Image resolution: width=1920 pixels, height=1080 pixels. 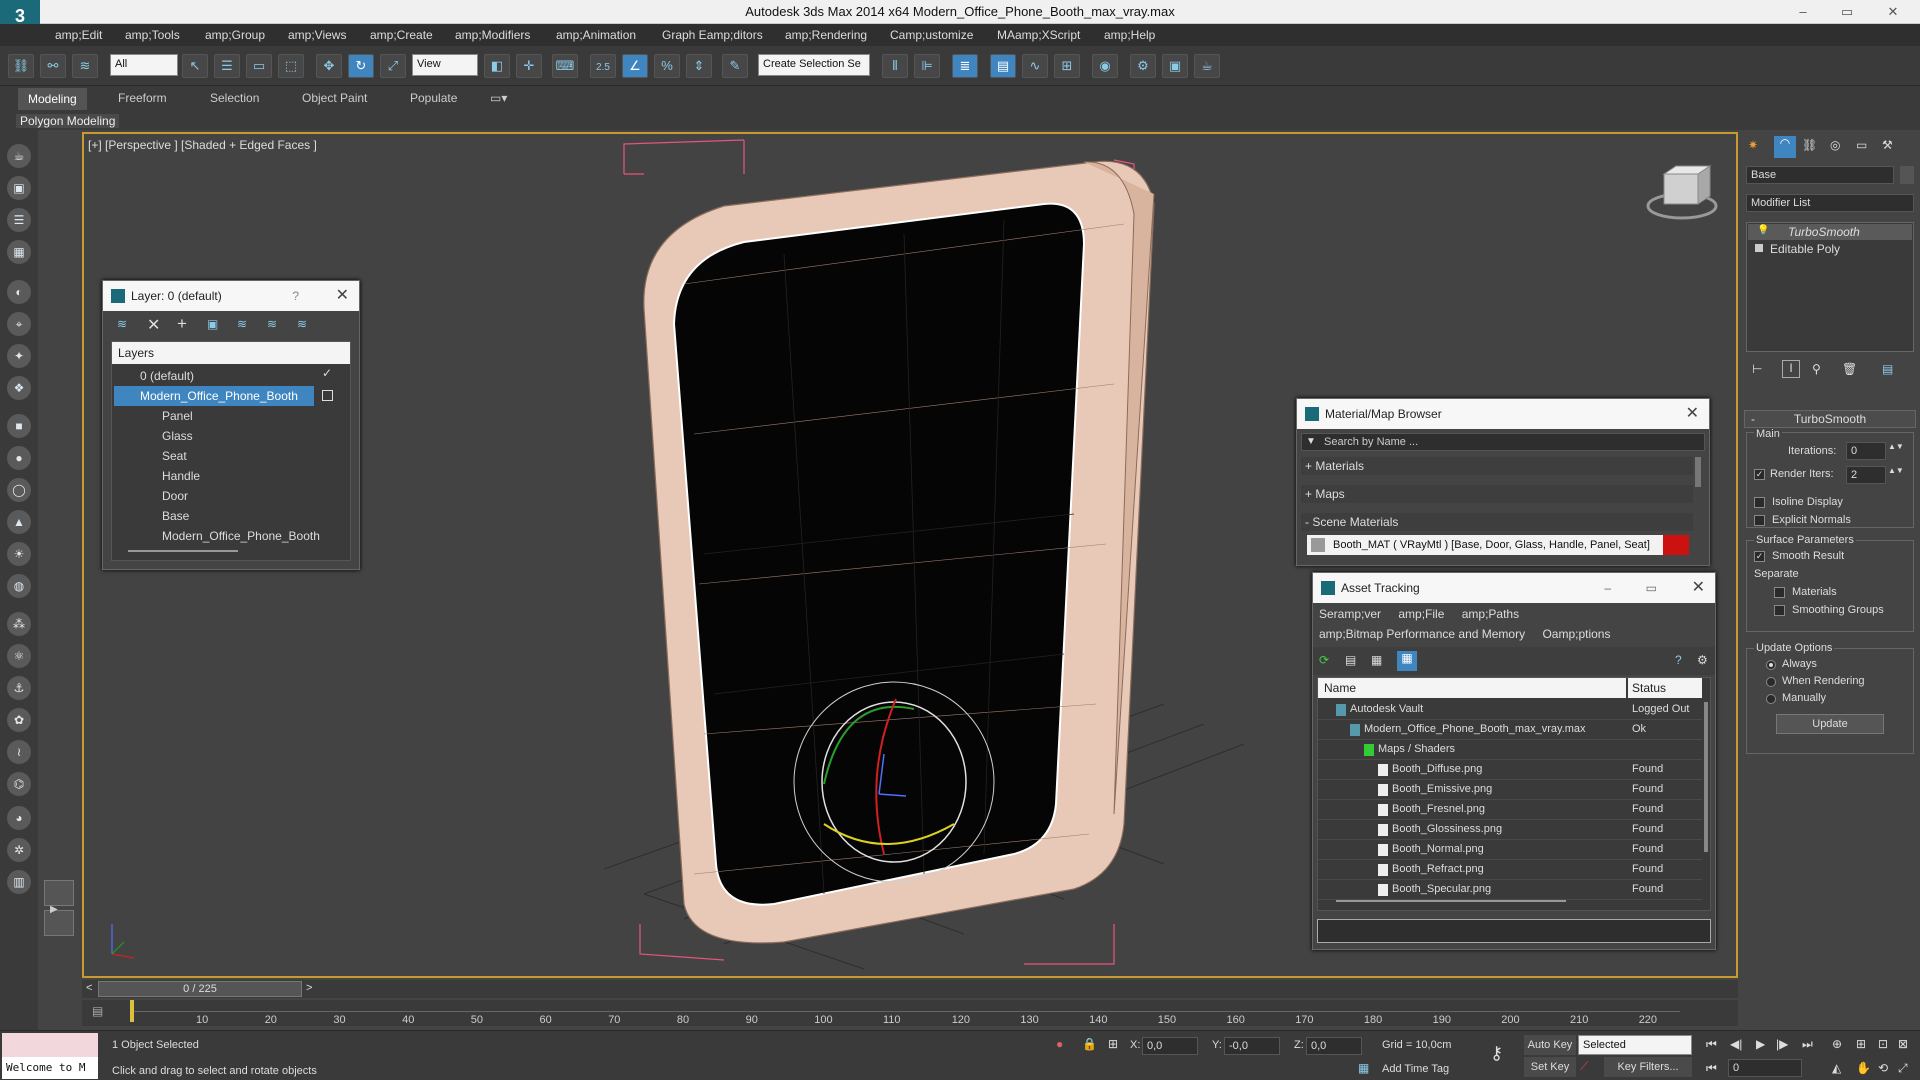 I want to click on vray-tools-icon: ✲, so click(x=19, y=850).